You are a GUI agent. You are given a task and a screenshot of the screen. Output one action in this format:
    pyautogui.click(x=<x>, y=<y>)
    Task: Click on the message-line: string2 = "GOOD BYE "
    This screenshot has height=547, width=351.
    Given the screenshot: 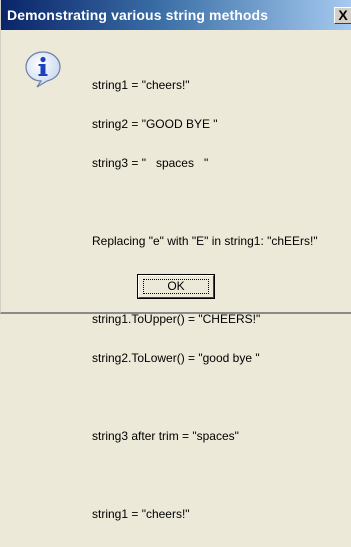 What is the action you would take?
    pyautogui.click(x=155, y=124)
    